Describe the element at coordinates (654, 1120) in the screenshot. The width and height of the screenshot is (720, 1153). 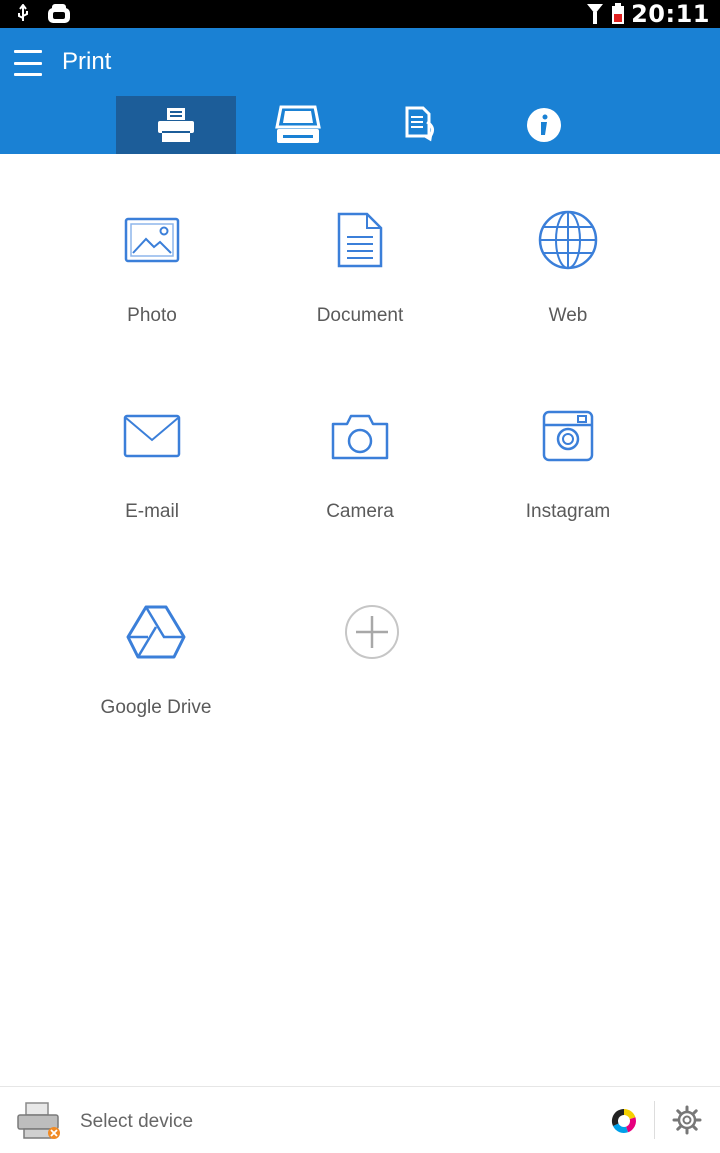
I see `bottom-divider` at that location.